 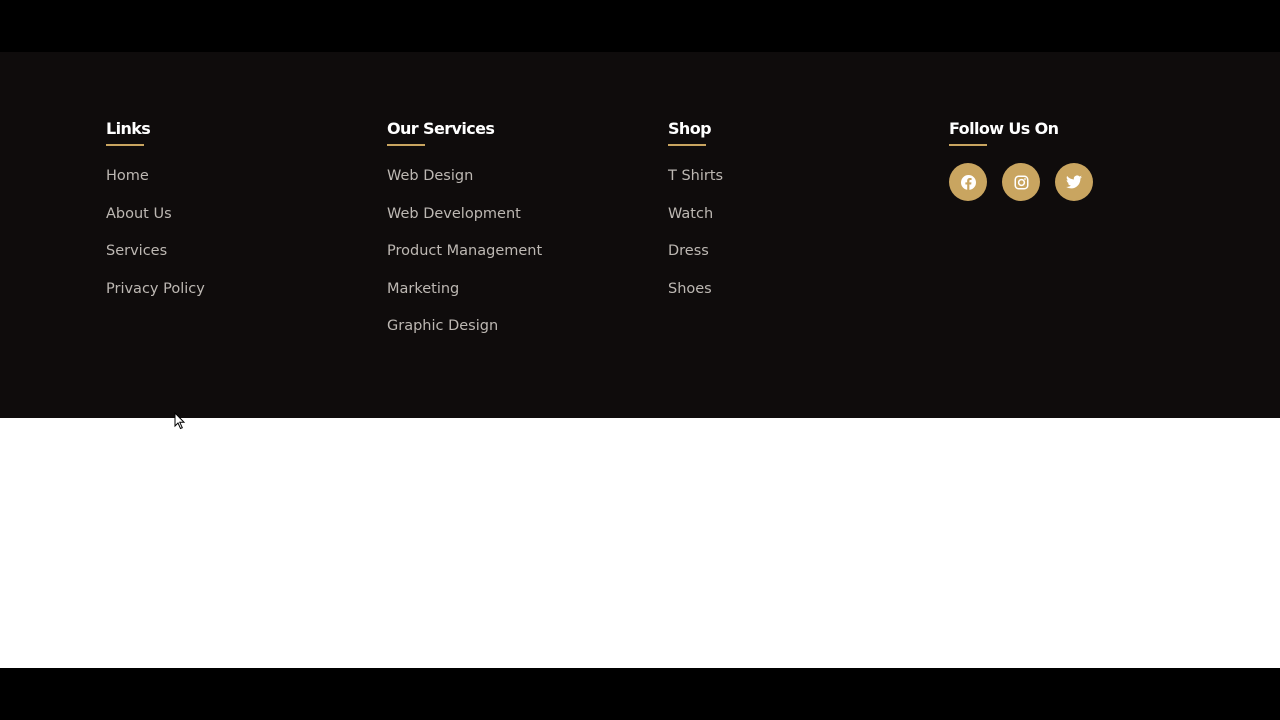 I want to click on footer-link-home: Home, so click(x=236, y=185).